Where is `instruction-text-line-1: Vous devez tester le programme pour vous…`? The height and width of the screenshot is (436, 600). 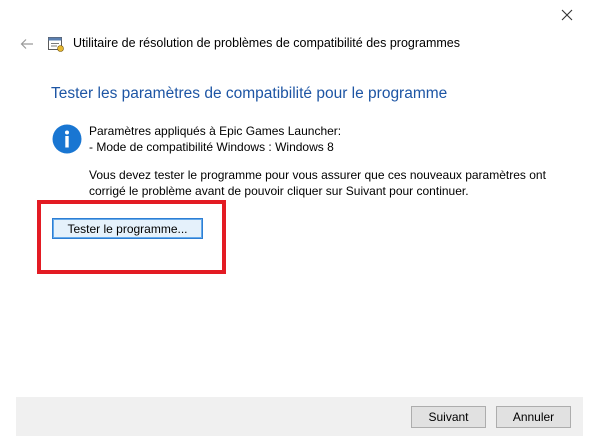
instruction-text-line-1: Vous devez tester le programme pour vous… is located at coordinates (317, 175).